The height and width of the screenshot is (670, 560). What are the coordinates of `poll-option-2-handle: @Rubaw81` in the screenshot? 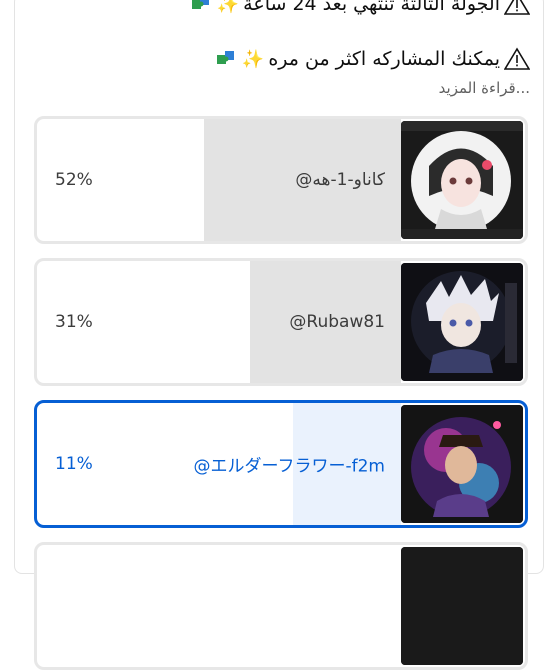 It's located at (337, 322).